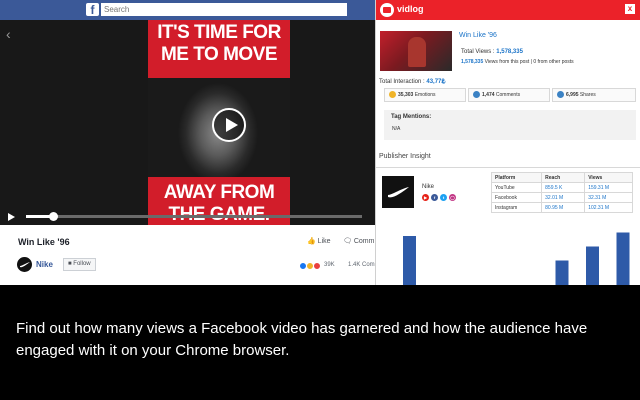 This screenshot has height=400, width=640. Describe the element at coordinates (411, 117) in the screenshot. I see `tag-mentions-label: Tag Mentions:` at that location.